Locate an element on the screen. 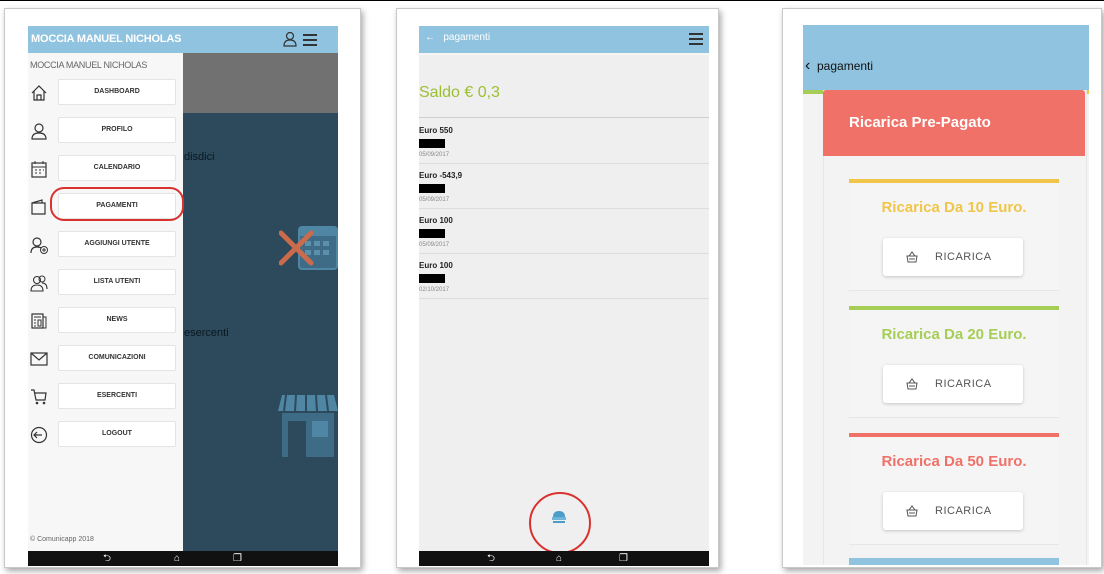  payment-row: Euro 100 02/10/2017 is located at coordinates (564, 284).